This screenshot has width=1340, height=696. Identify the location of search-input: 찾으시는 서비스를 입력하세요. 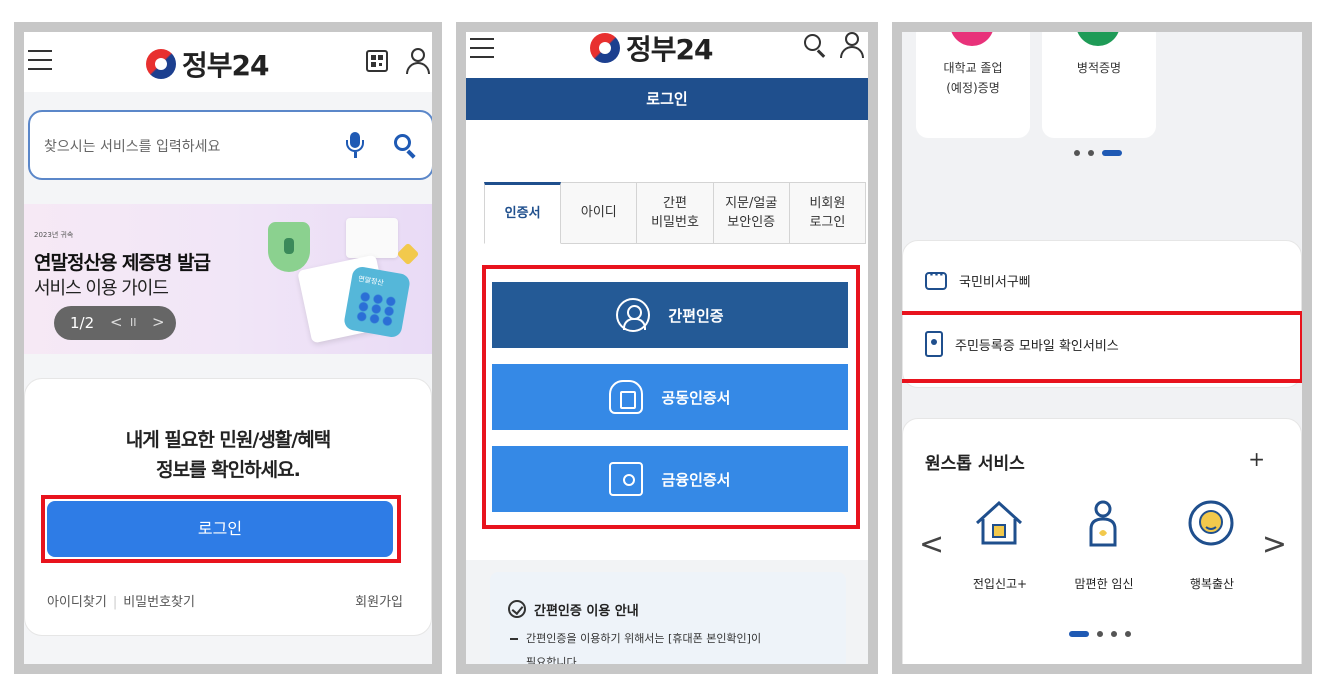
(230, 145).